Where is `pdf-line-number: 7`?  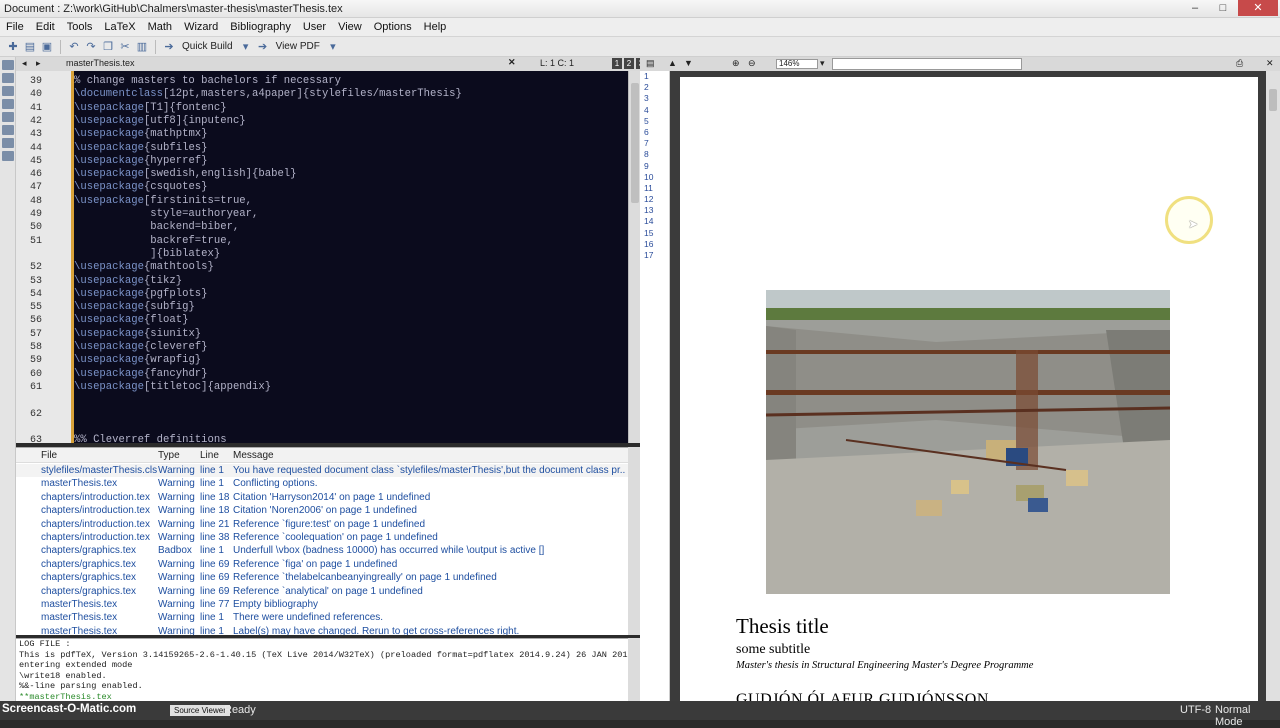 pdf-line-number: 7 is located at coordinates (654, 143).